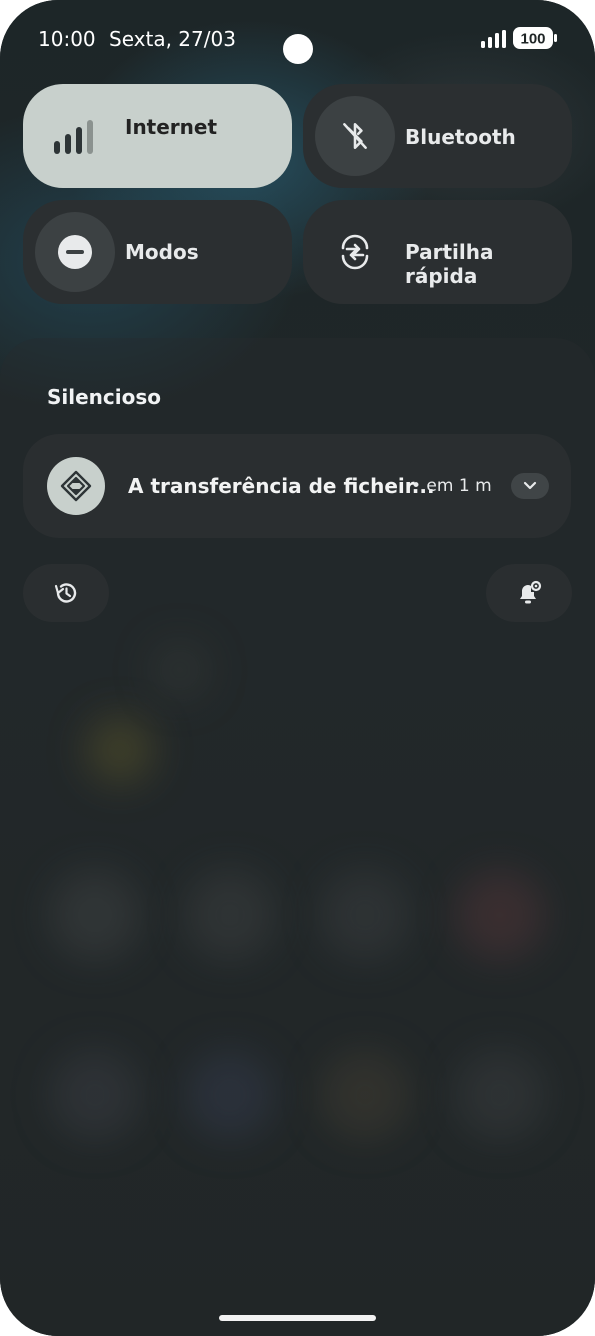 The height and width of the screenshot is (1336, 595). Describe the element at coordinates (460, 137) in the screenshot. I see `tile-label: Bluetooth` at that location.